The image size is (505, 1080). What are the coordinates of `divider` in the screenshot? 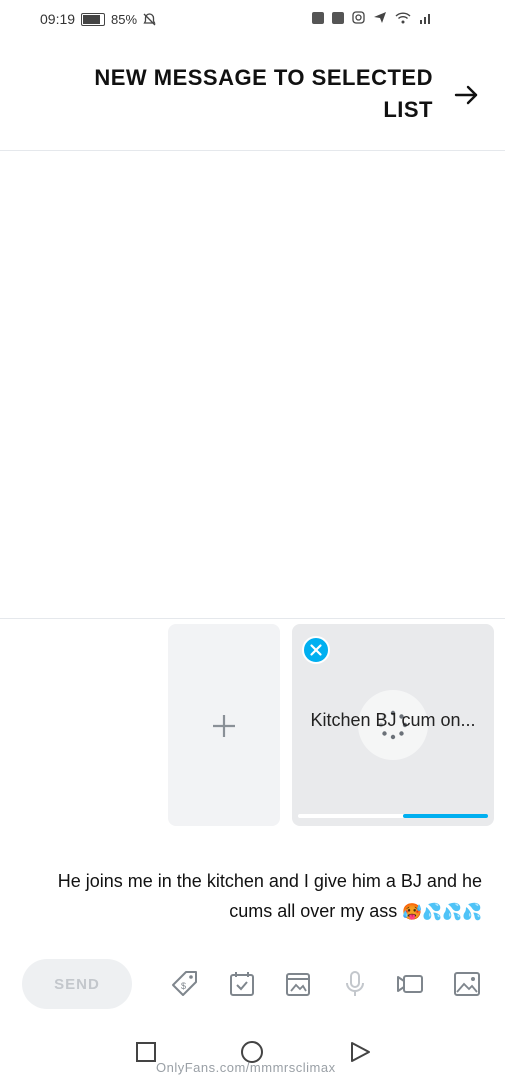 It's located at (252, 618).